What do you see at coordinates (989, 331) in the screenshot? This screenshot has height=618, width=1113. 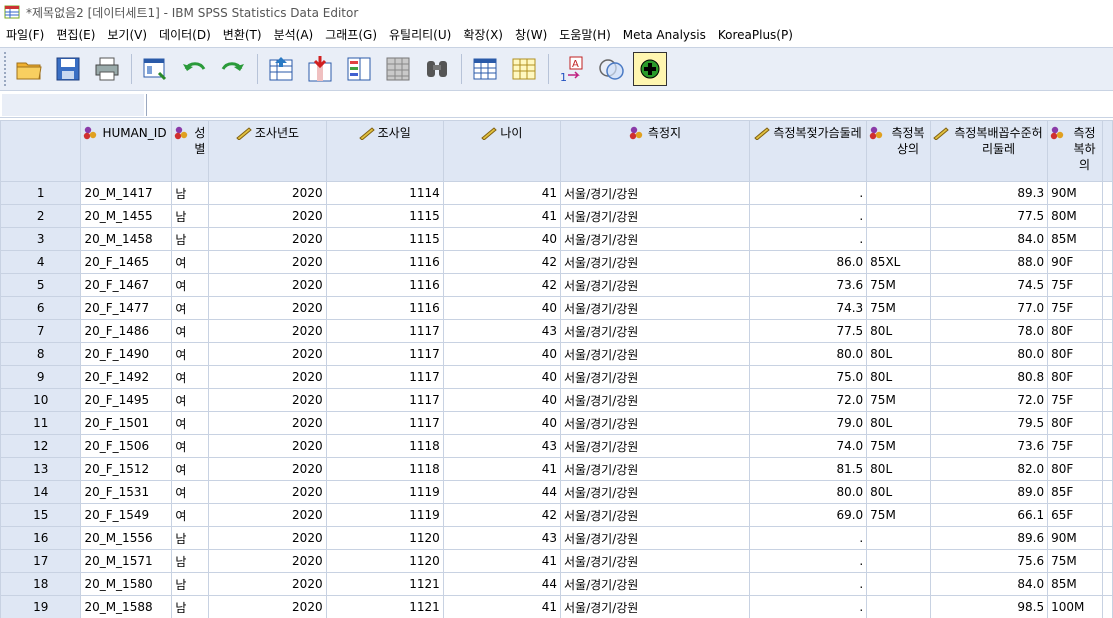 I see `data-cell: 78.0` at bounding box center [989, 331].